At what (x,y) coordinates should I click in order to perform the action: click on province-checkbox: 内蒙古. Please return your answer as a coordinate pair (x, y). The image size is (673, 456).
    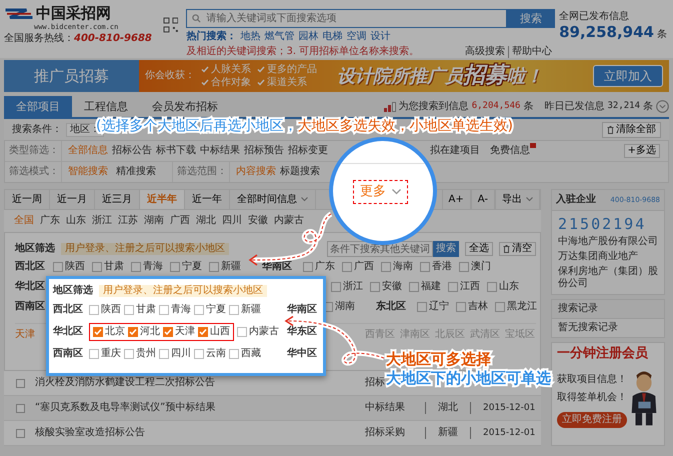
    Looking at the image, I should click on (258, 332).